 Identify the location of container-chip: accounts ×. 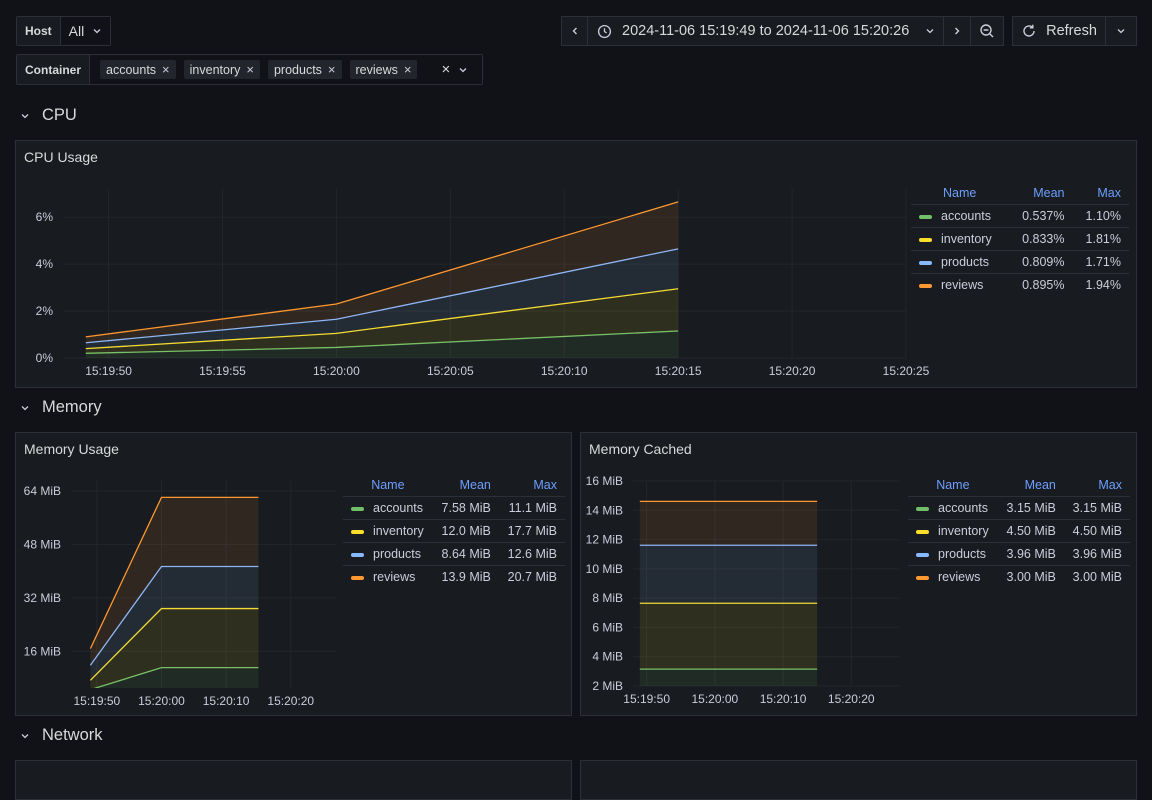
(138, 69).